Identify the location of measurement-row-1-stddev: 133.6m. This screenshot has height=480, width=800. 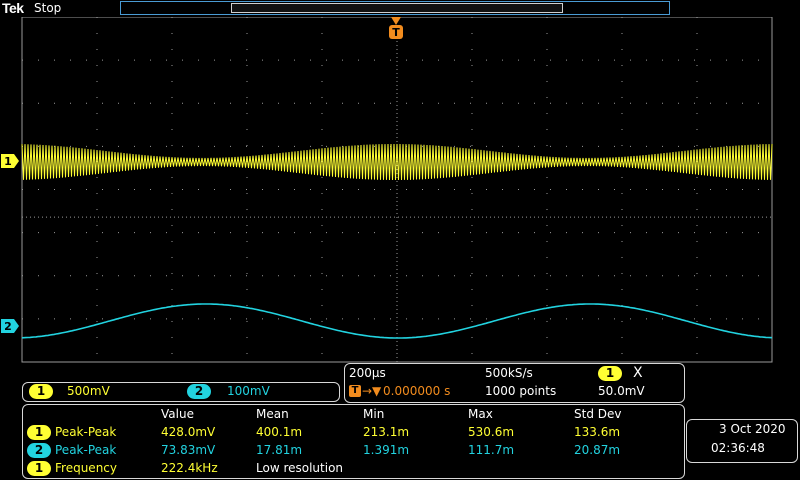
(597, 432).